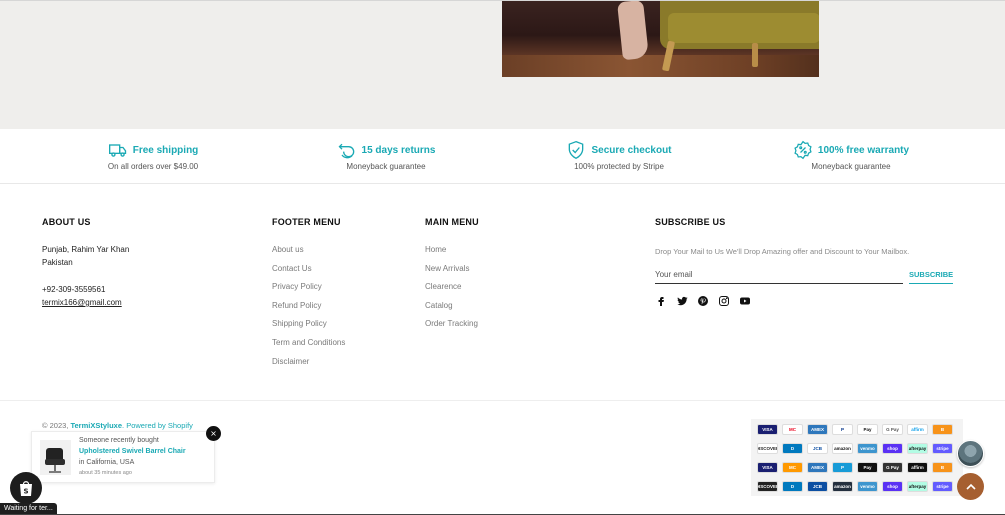 This screenshot has height=515, width=1005. Describe the element at coordinates (452, 222) in the screenshot. I see `main-menu-title: MAIN MENU` at that location.